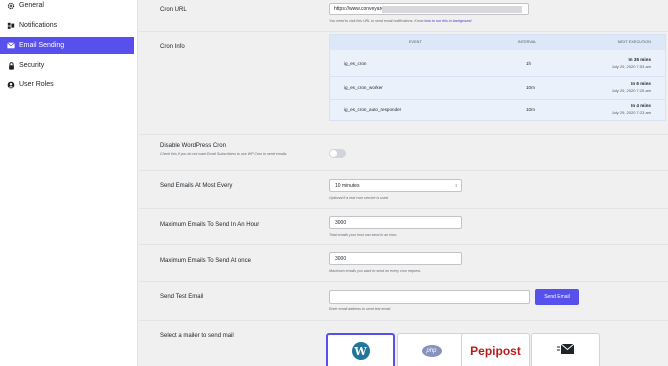 The image size is (668, 366). What do you see at coordinates (11, 26) in the screenshot?
I see `notifications-icon` at bounding box center [11, 26].